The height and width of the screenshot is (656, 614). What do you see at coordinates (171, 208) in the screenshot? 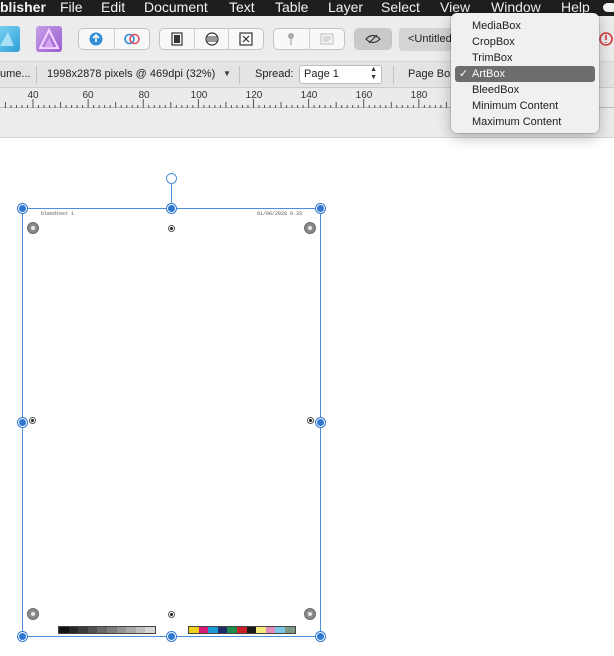
I see `resize-handle-top` at bounding box center [171, 208].